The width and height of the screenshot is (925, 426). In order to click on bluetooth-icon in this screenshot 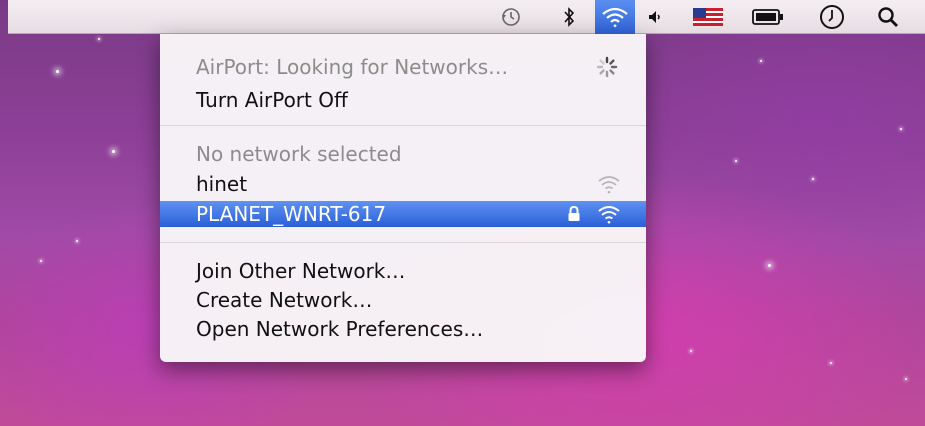, I will do `click(569, 17)`.